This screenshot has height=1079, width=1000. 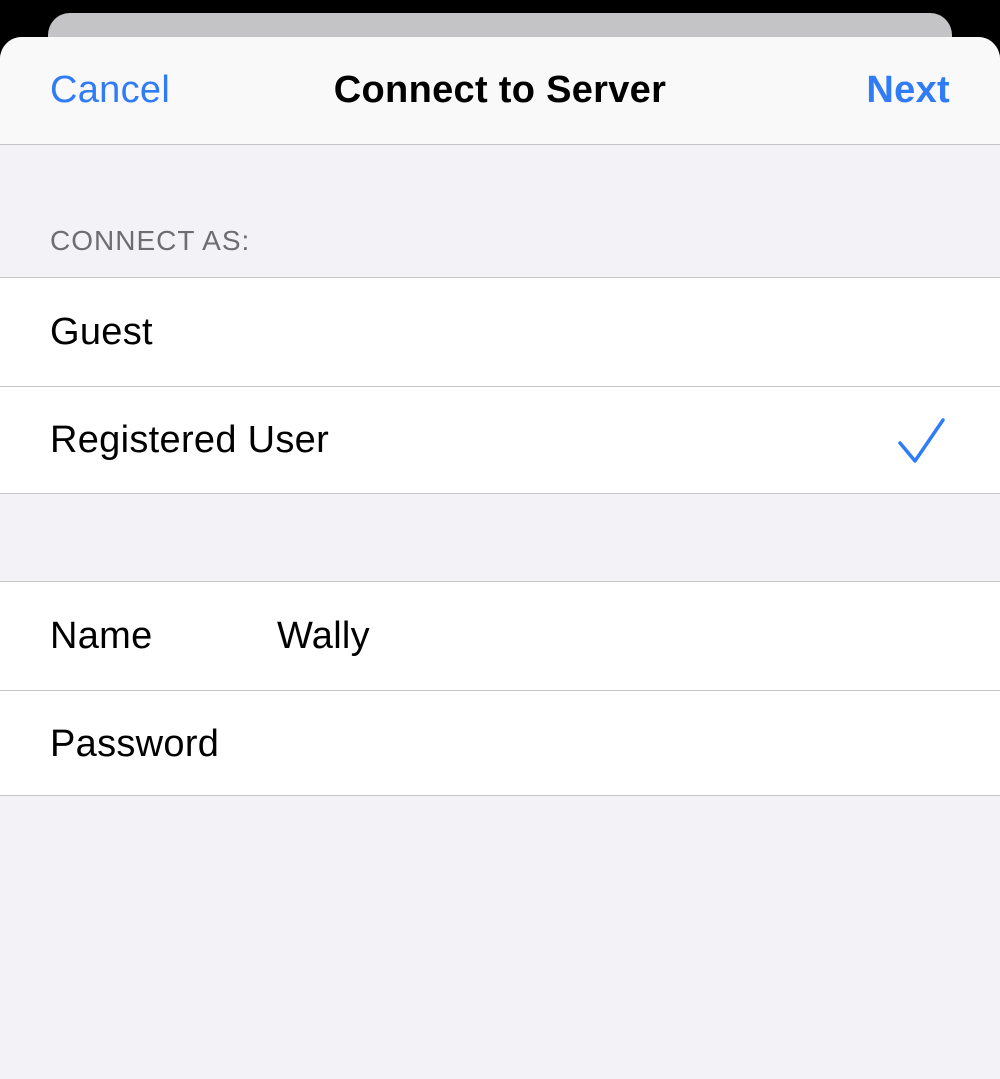 I want to click on navigation-bar: Cancel Connect to Server Next, so click(x=500, y=91).